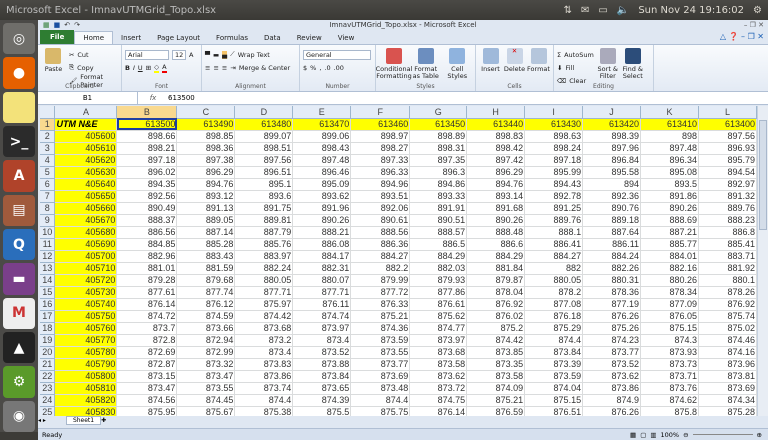  What do you see at coordinates (669, 196) in the screenshot?
I see `cell-k7: 891.86` at bounding box center [669, 196].